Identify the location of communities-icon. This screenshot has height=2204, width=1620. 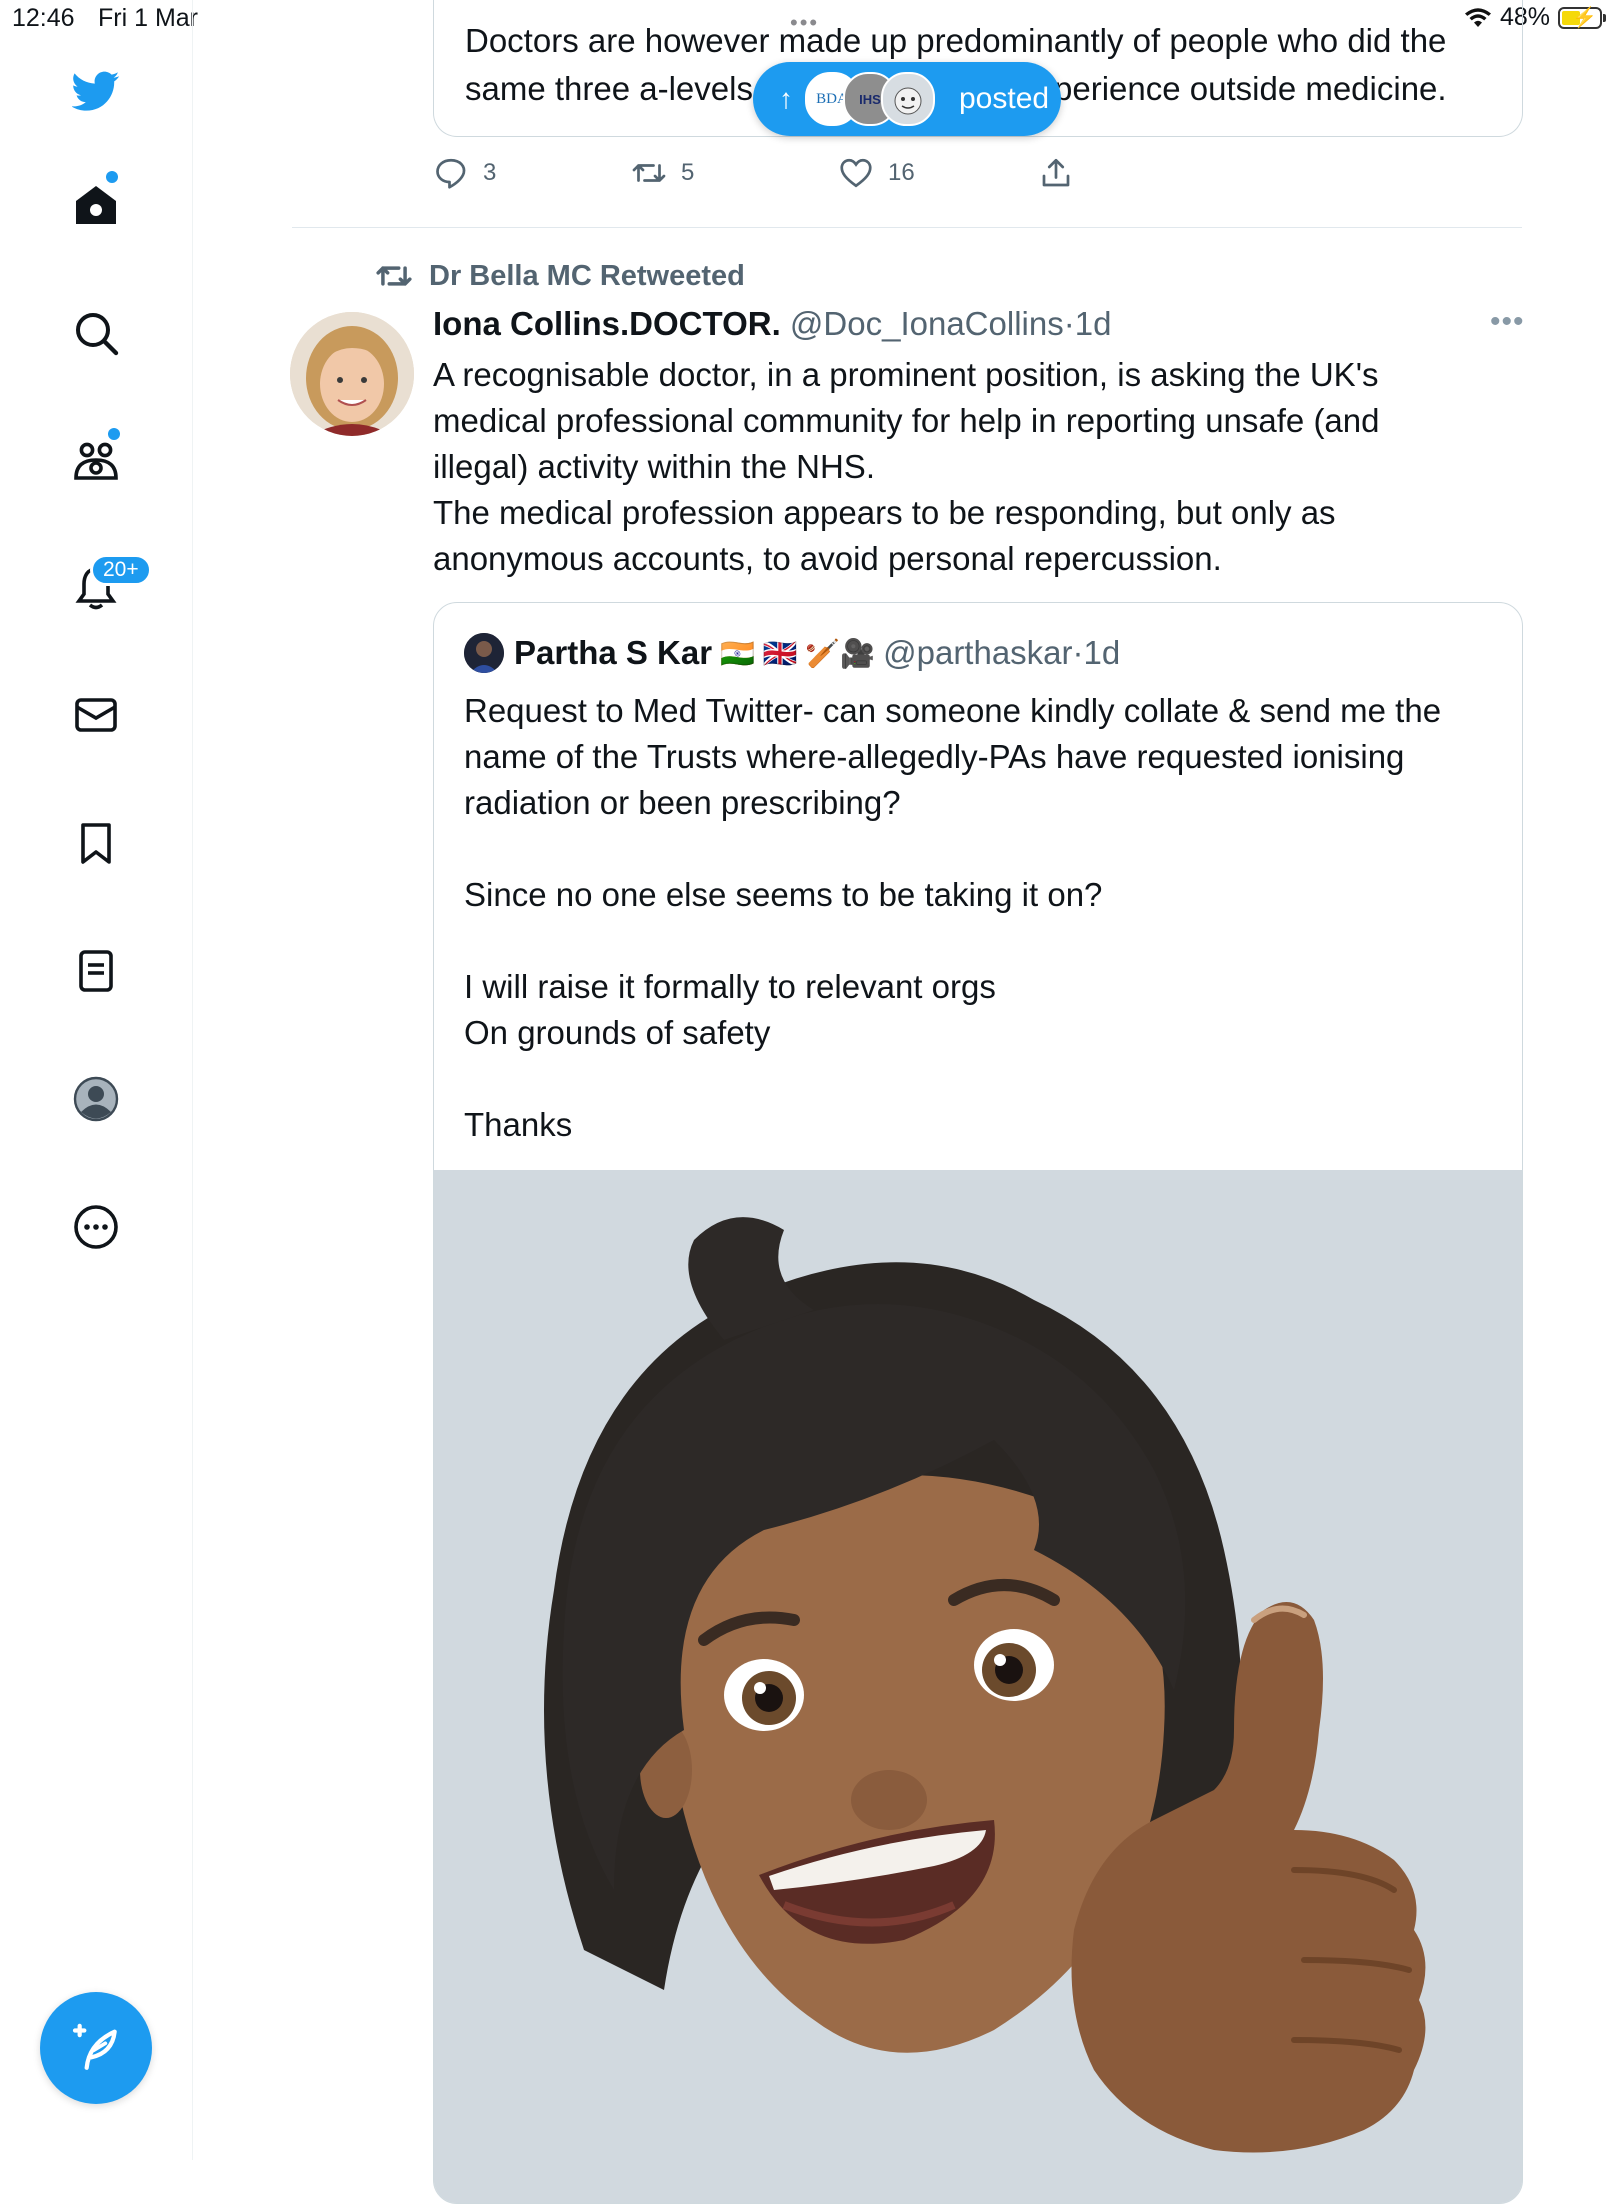
(96, 461).